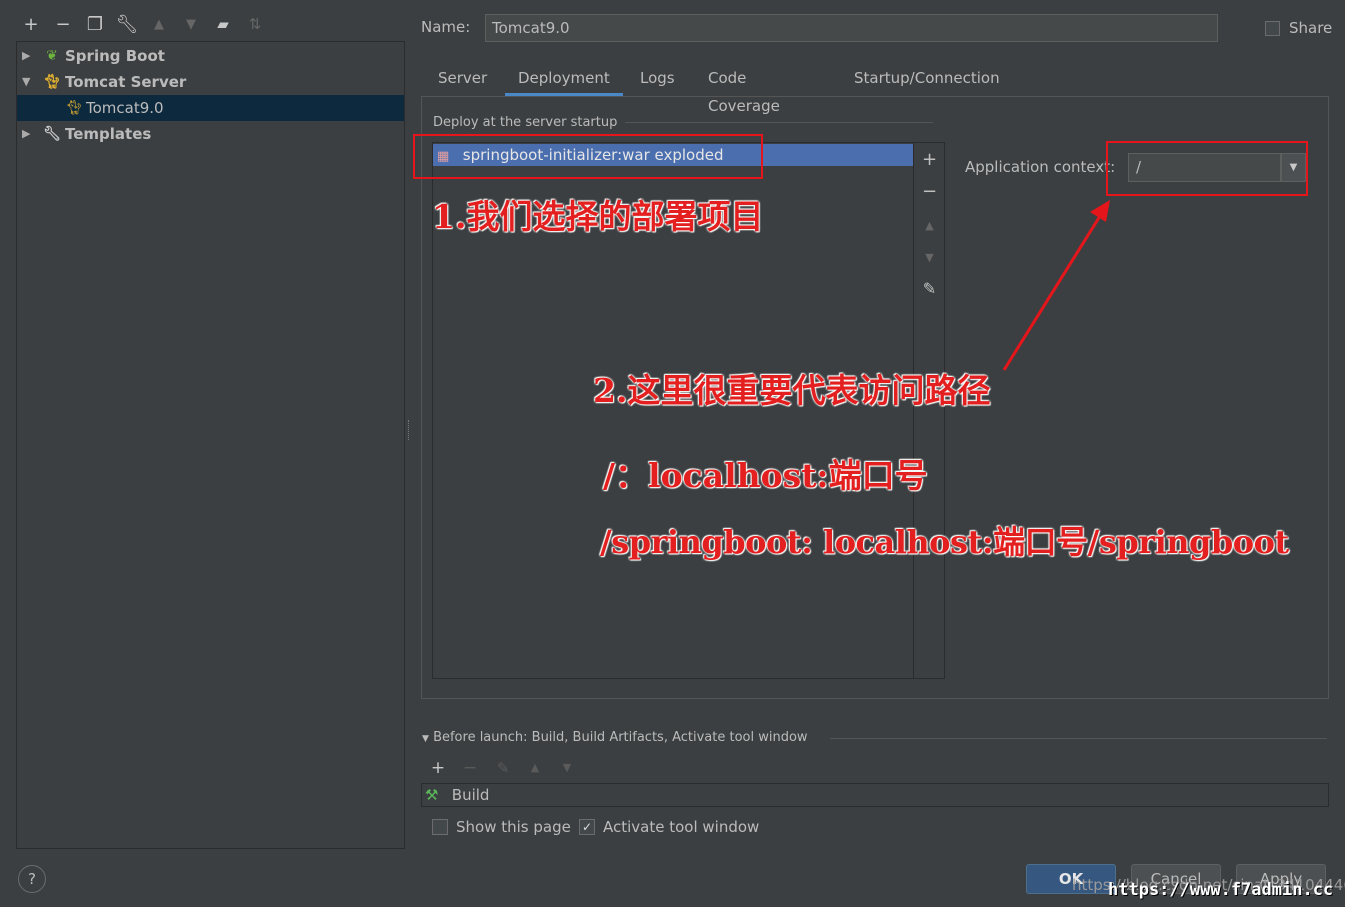 This screenshot has height=907, width=1345. I want to click on annotation-arrow-icon, so click(1056, 285).